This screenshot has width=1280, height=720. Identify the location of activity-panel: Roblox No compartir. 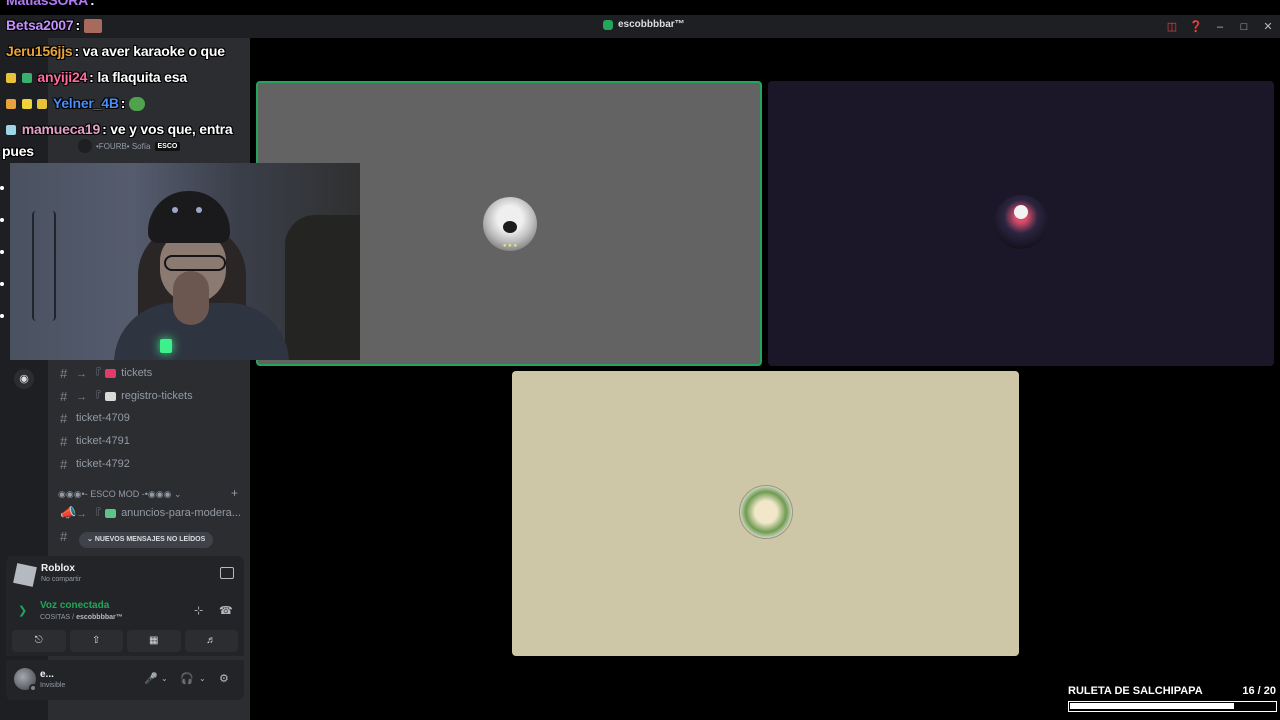
(125, 575).